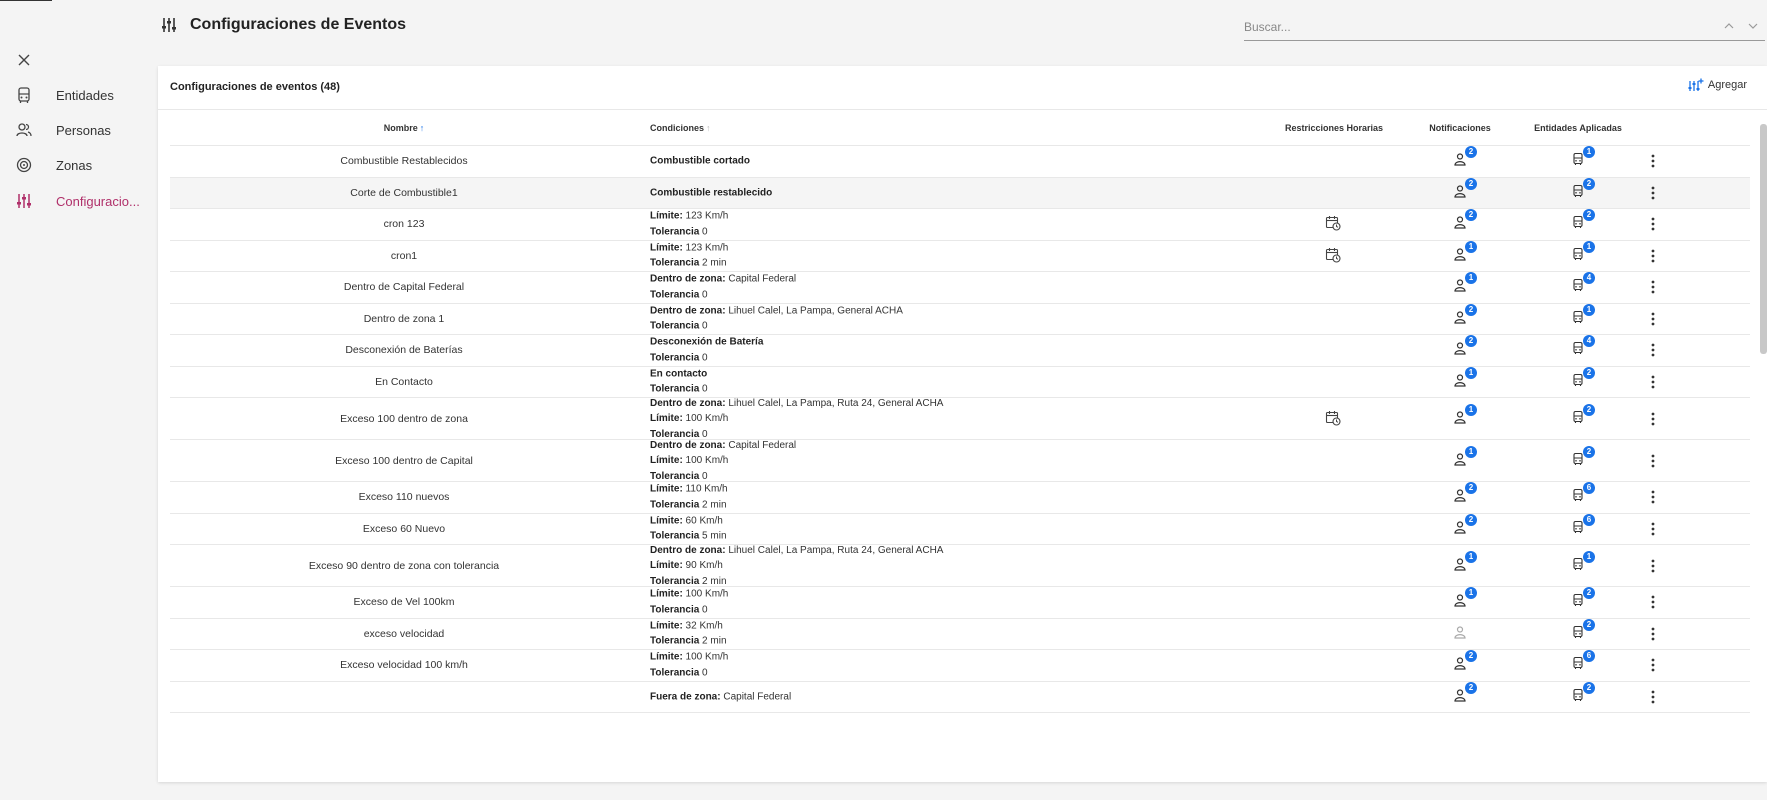 This screenshot has height=800, width=1767. What do you see at coordinates (24, 60) in the screenshot?
I see `close-sidebar-button` at bounding box center [24, 60].